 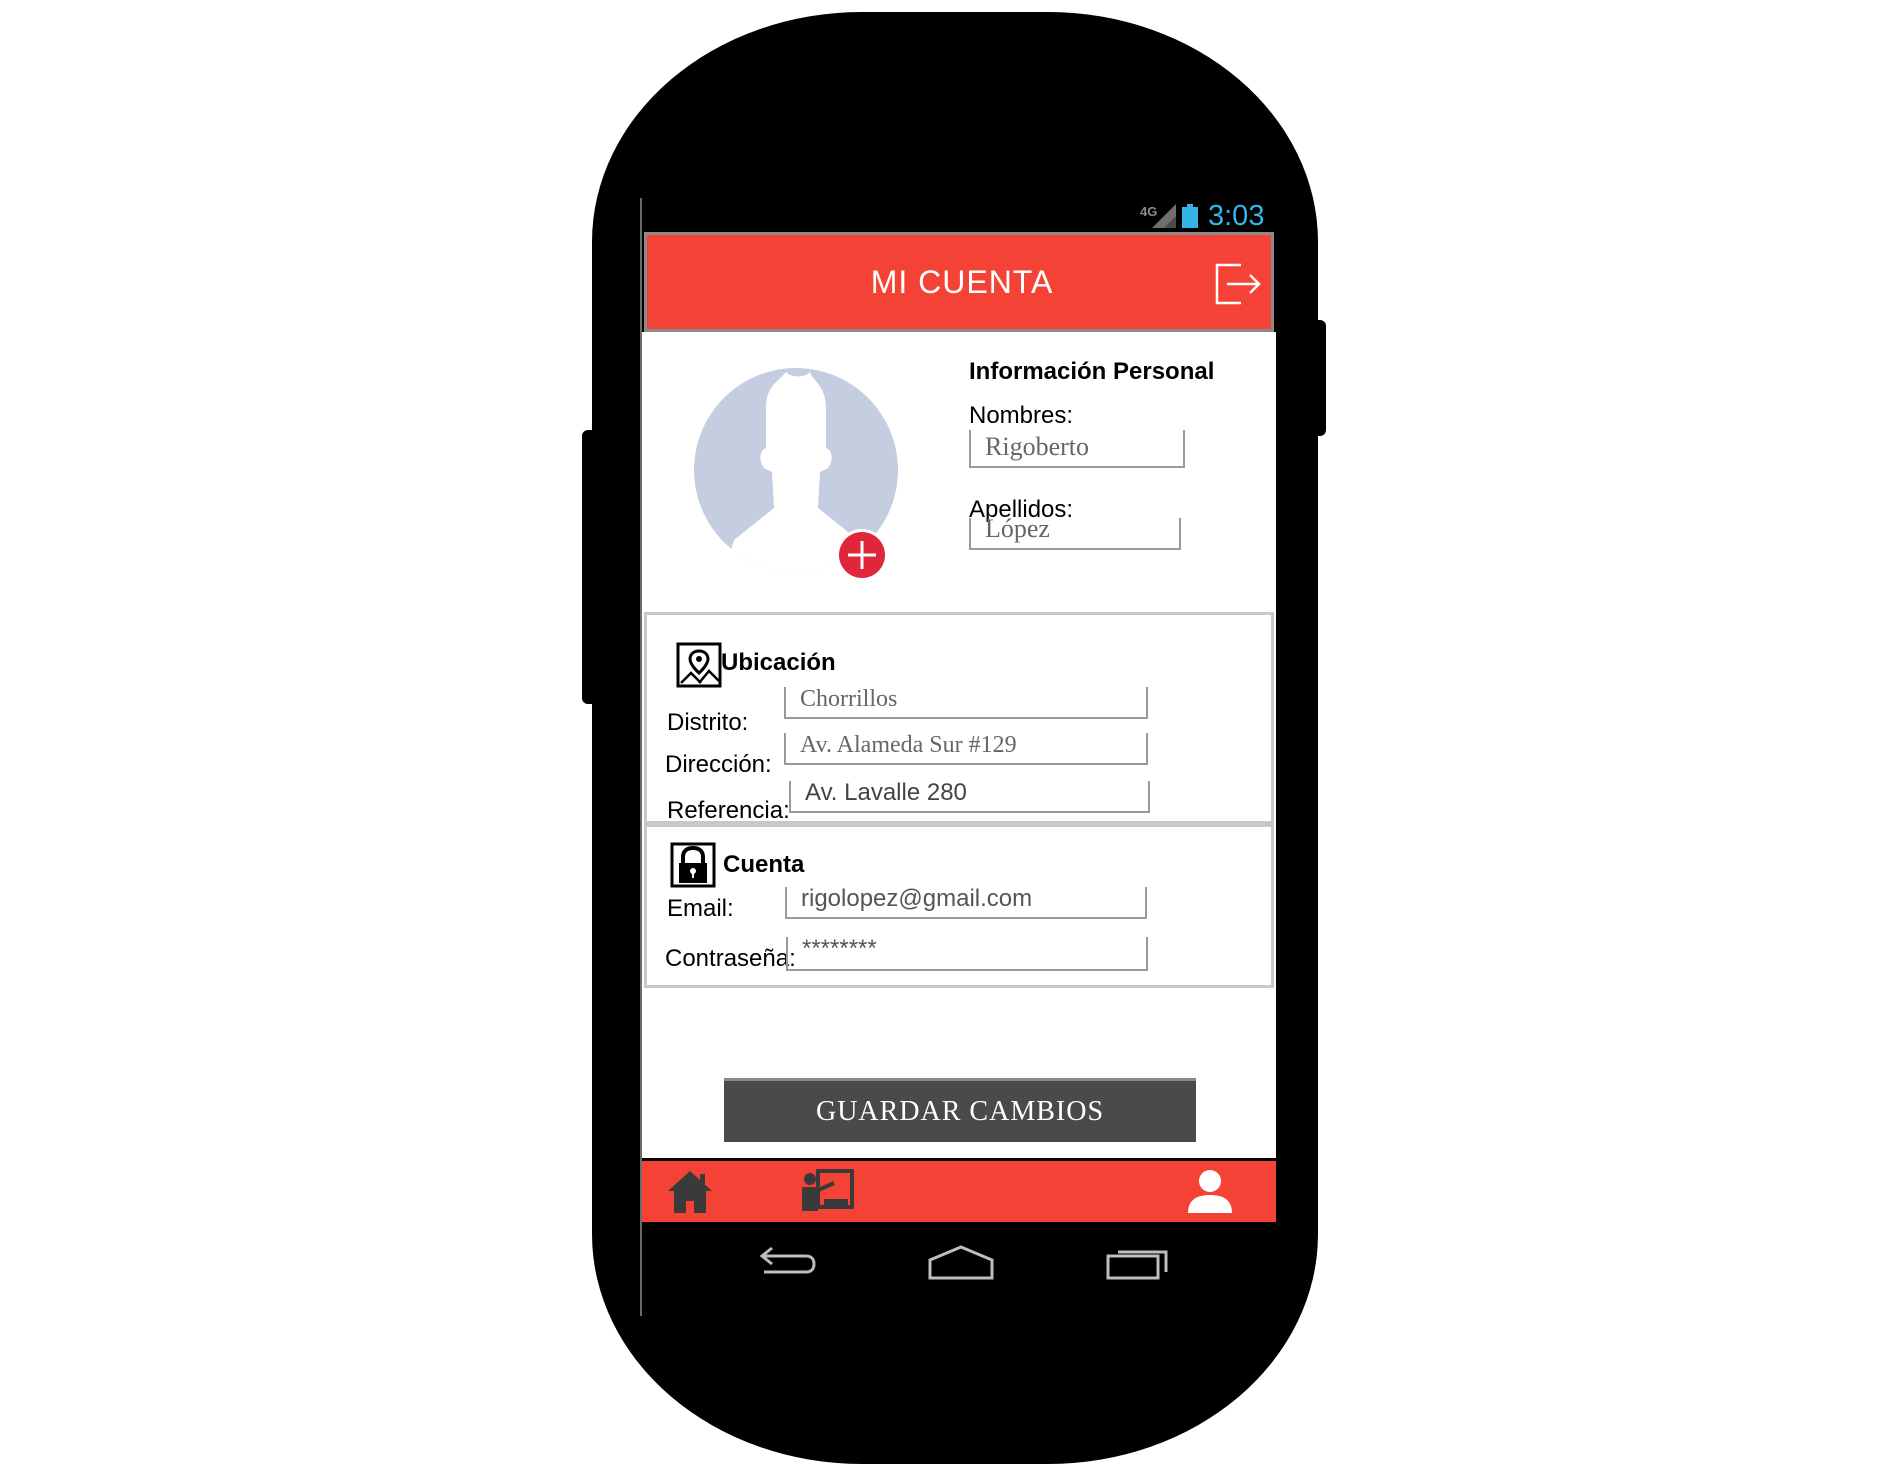 I want to click on address-field: Av. Alameda Sur #129, so click(x=966, y=748).